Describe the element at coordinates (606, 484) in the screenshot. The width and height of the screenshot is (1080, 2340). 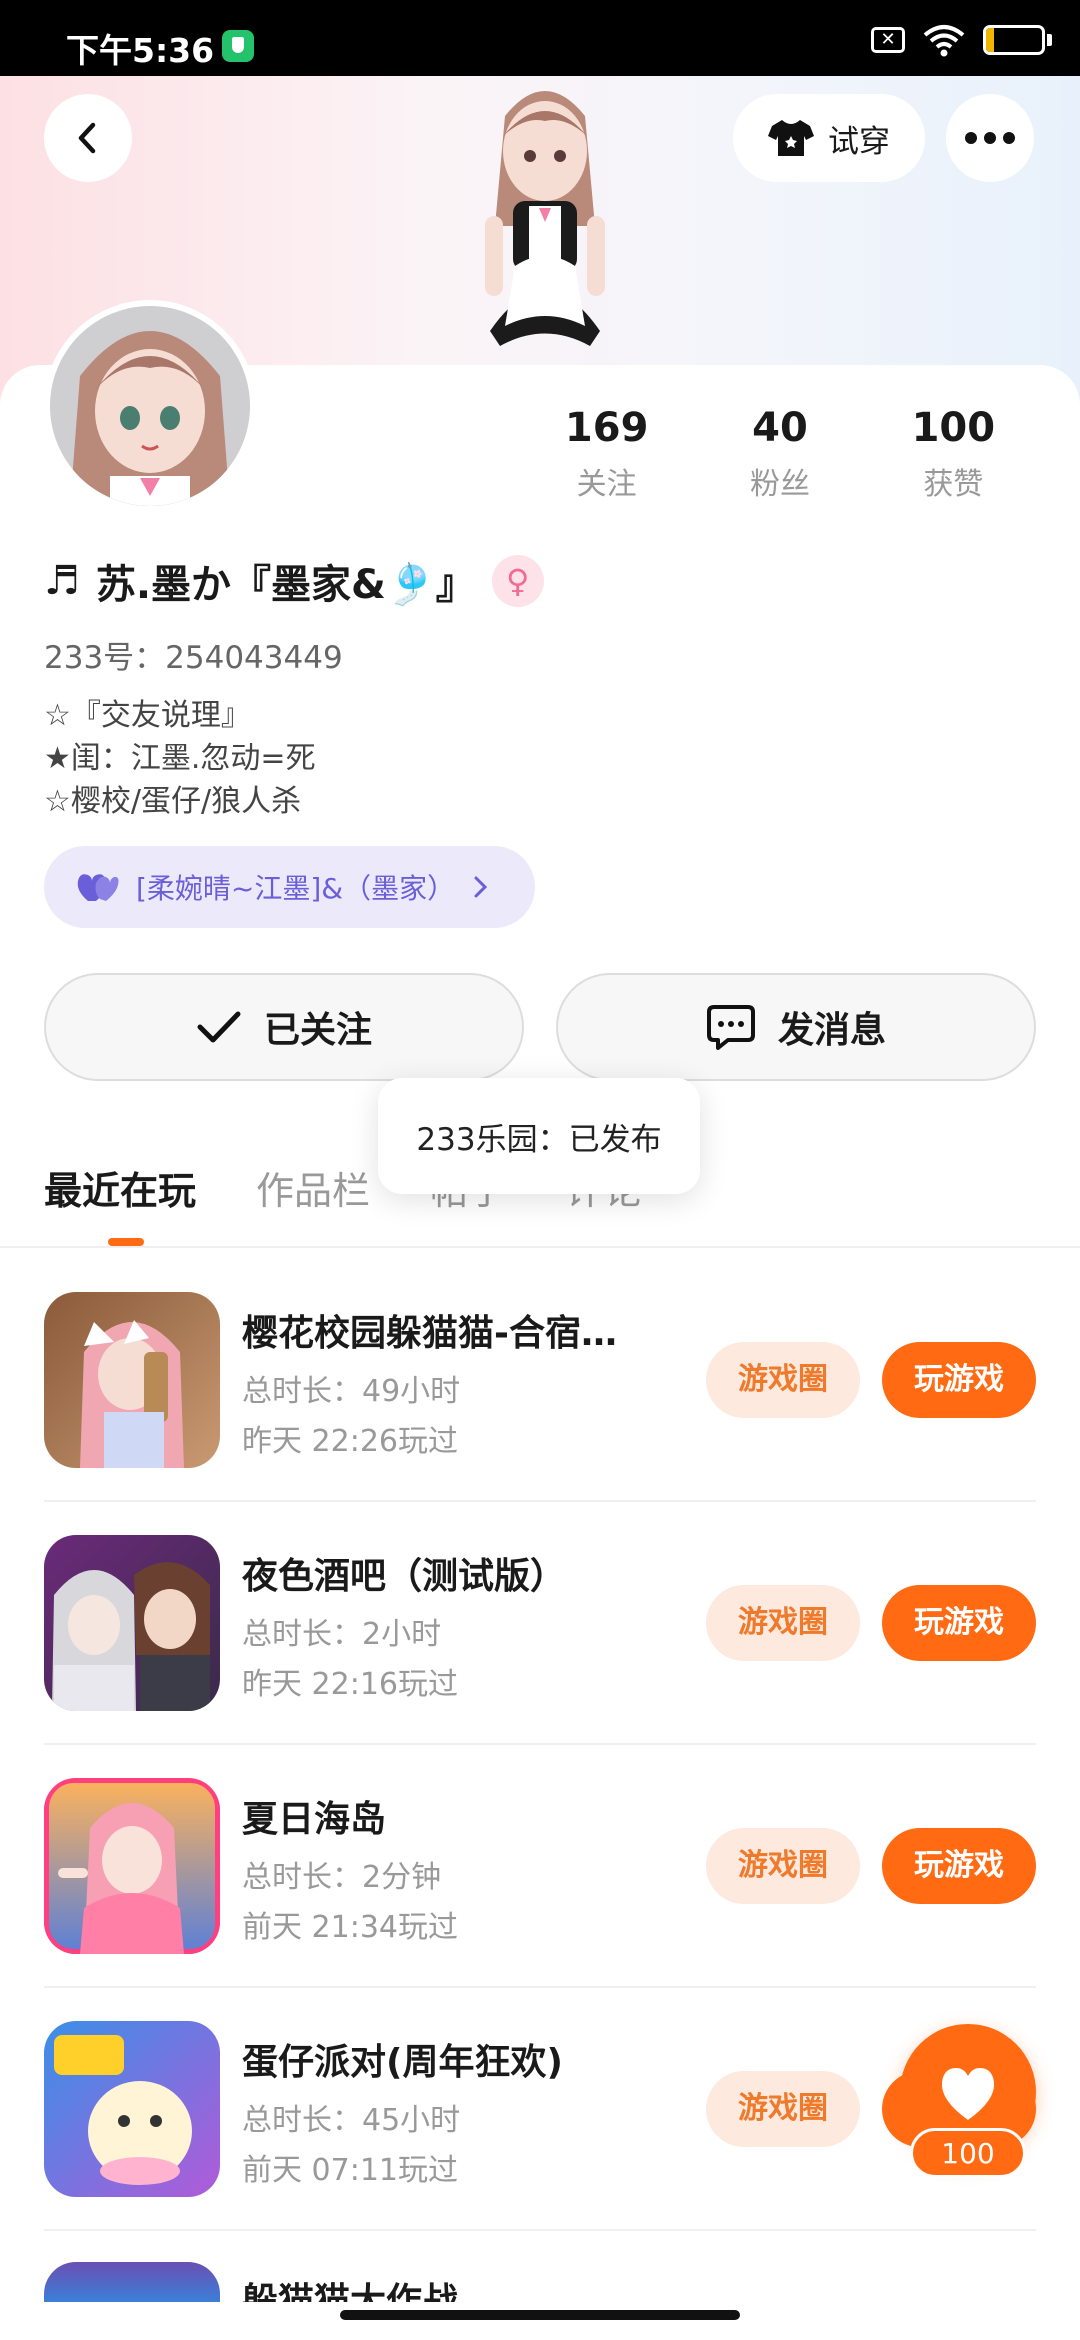
I see `stat-label: 关注` at that location.